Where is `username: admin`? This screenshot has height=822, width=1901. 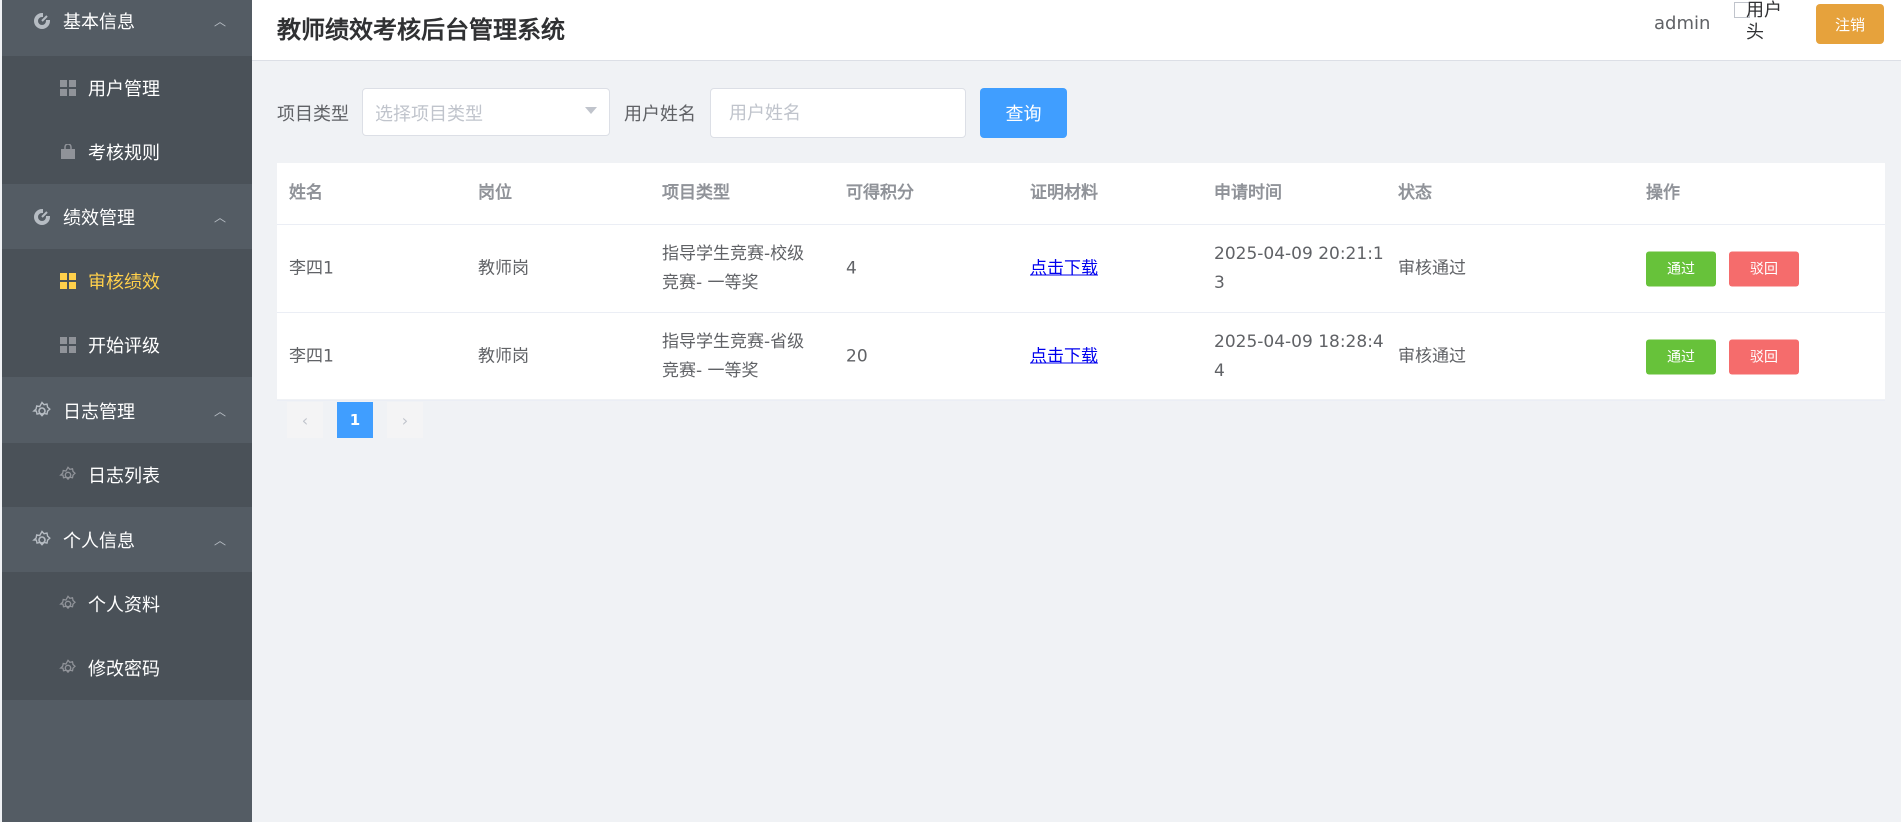 username: admin is located at coordinates (1682, 23).